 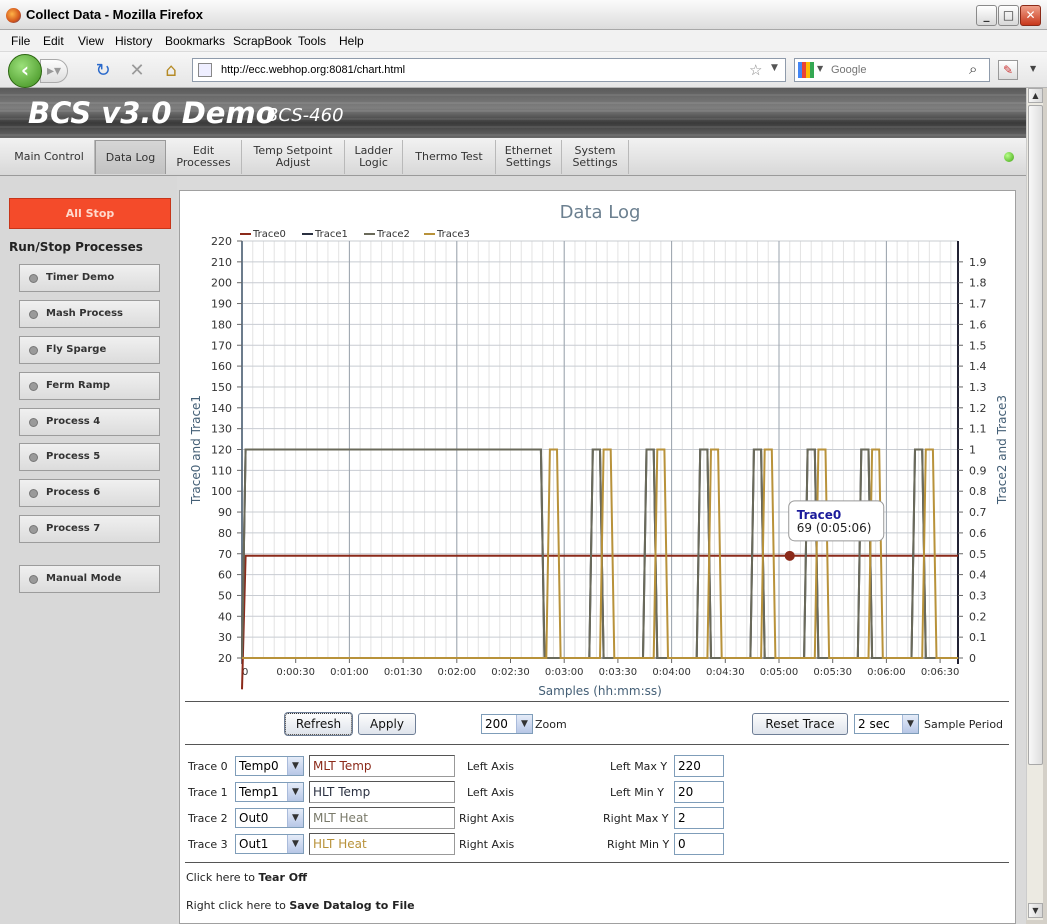 What do you see at coordinates (25, 71) in the screenshot?
I see `back-arrow-icon: ‹` at bounding box center [25, 71].